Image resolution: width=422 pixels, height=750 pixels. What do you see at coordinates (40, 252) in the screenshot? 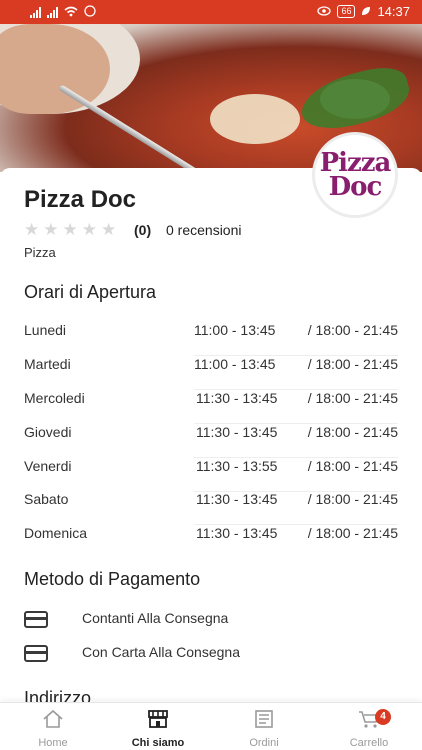
I see `restaurant-category: Pizza` at bounding box center [40, 252].